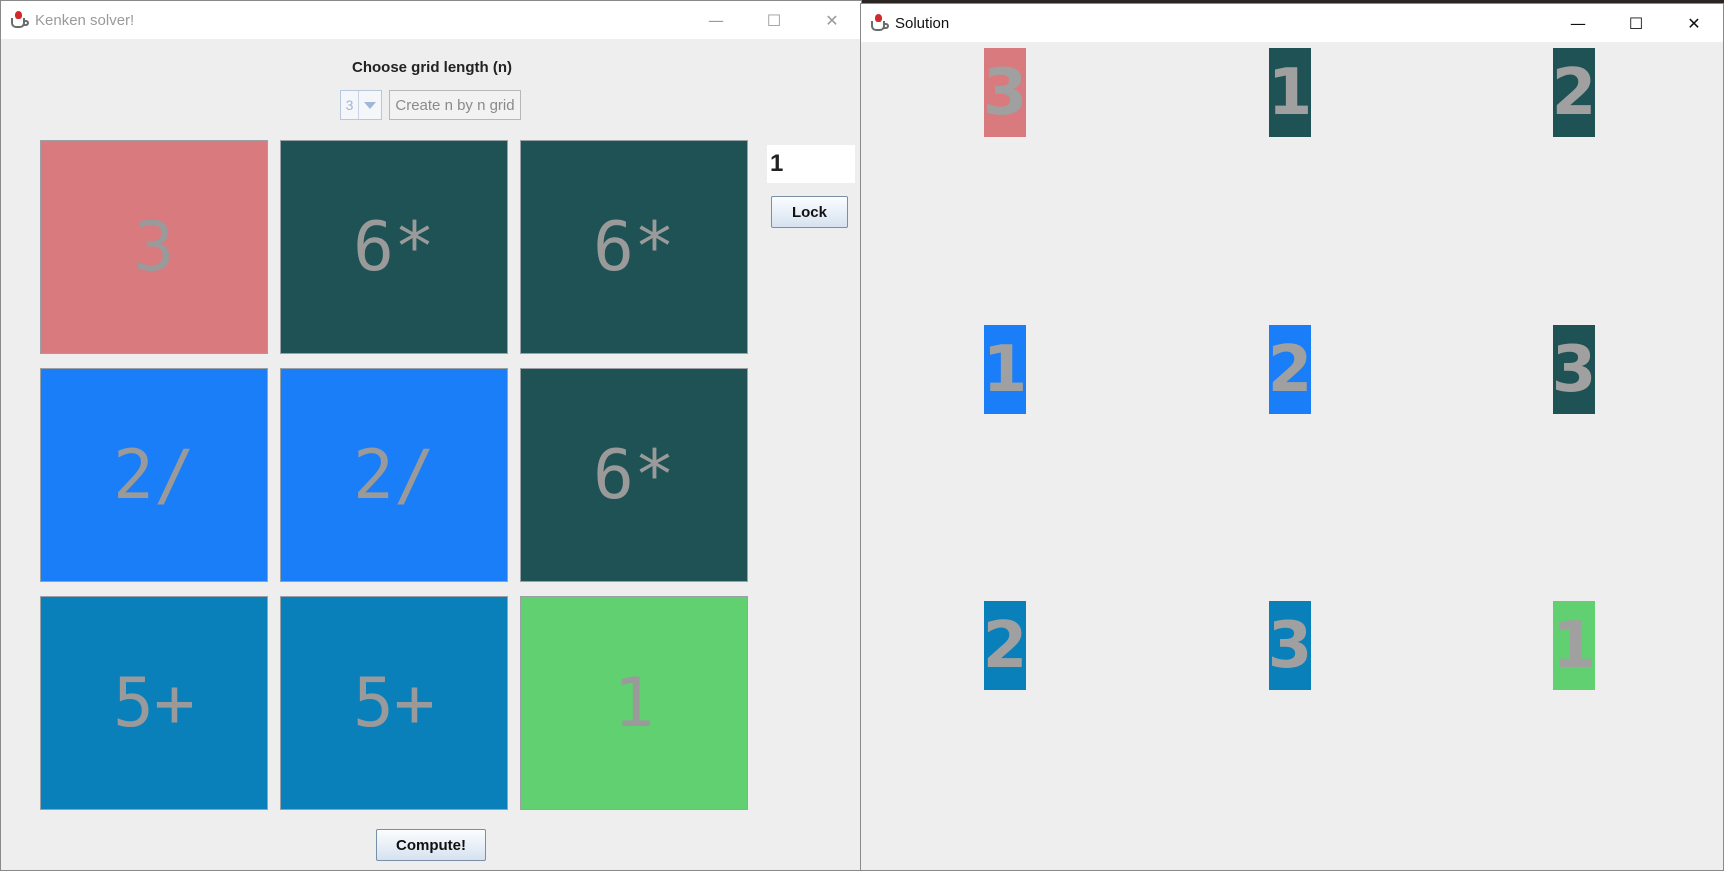 The image size is (1724, 871). Describe the element at coordinates (370, 105) in the screenshot. I see `chevron-down-icon` at that location.